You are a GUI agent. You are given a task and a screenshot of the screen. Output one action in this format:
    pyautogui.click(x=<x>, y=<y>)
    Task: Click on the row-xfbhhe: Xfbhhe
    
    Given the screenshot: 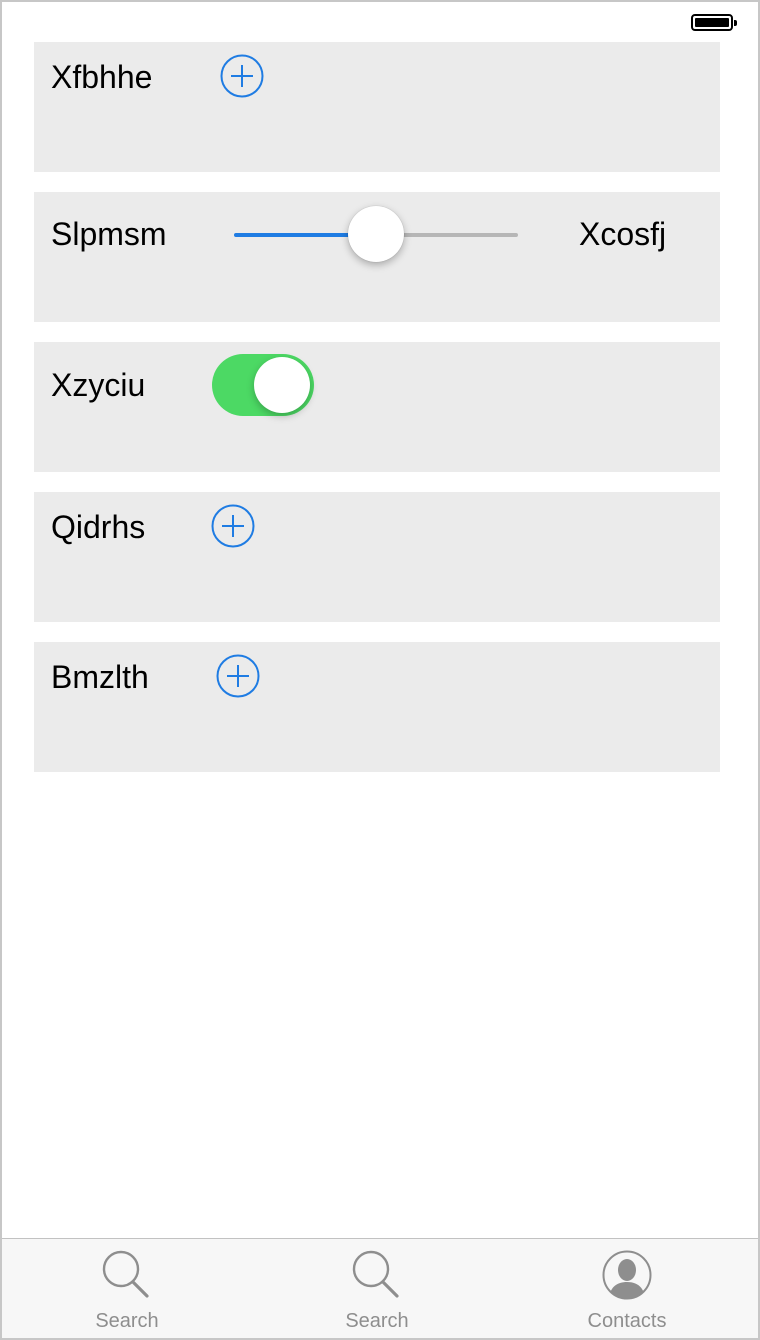 What is the action you would take?
    pyautogui.click(x=377, y=107)
    